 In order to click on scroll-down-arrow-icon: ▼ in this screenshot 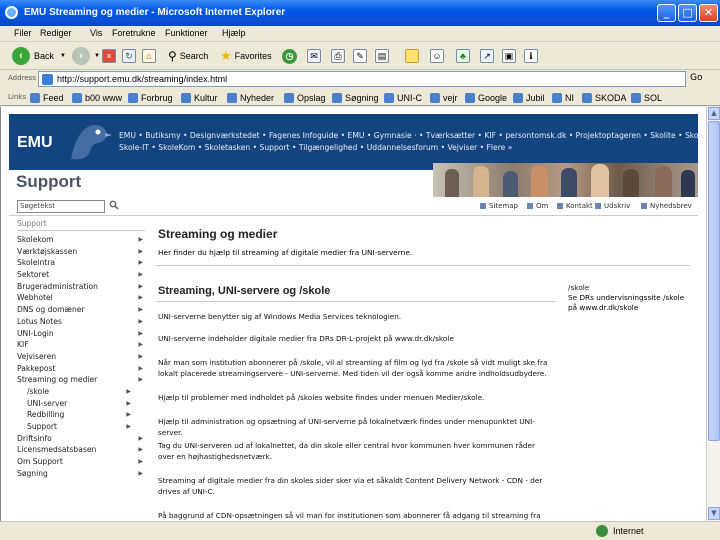, I will do `click(714, 513)`.